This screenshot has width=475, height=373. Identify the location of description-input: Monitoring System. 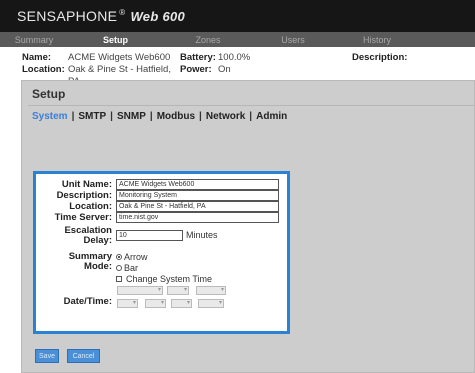
(197, 195).